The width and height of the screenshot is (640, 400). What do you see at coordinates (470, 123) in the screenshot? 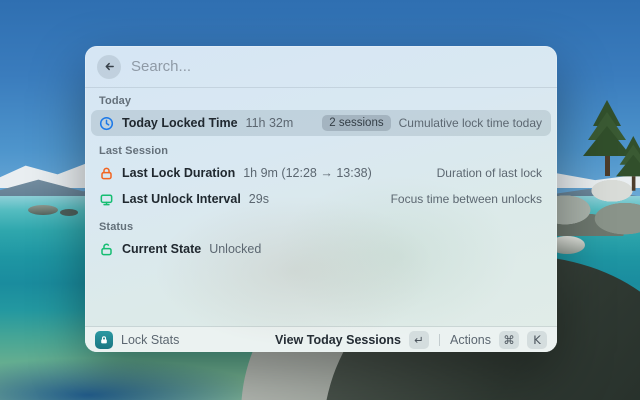
I see `item-caption: Cumulative lock time today` at bounding box center [470, 123].